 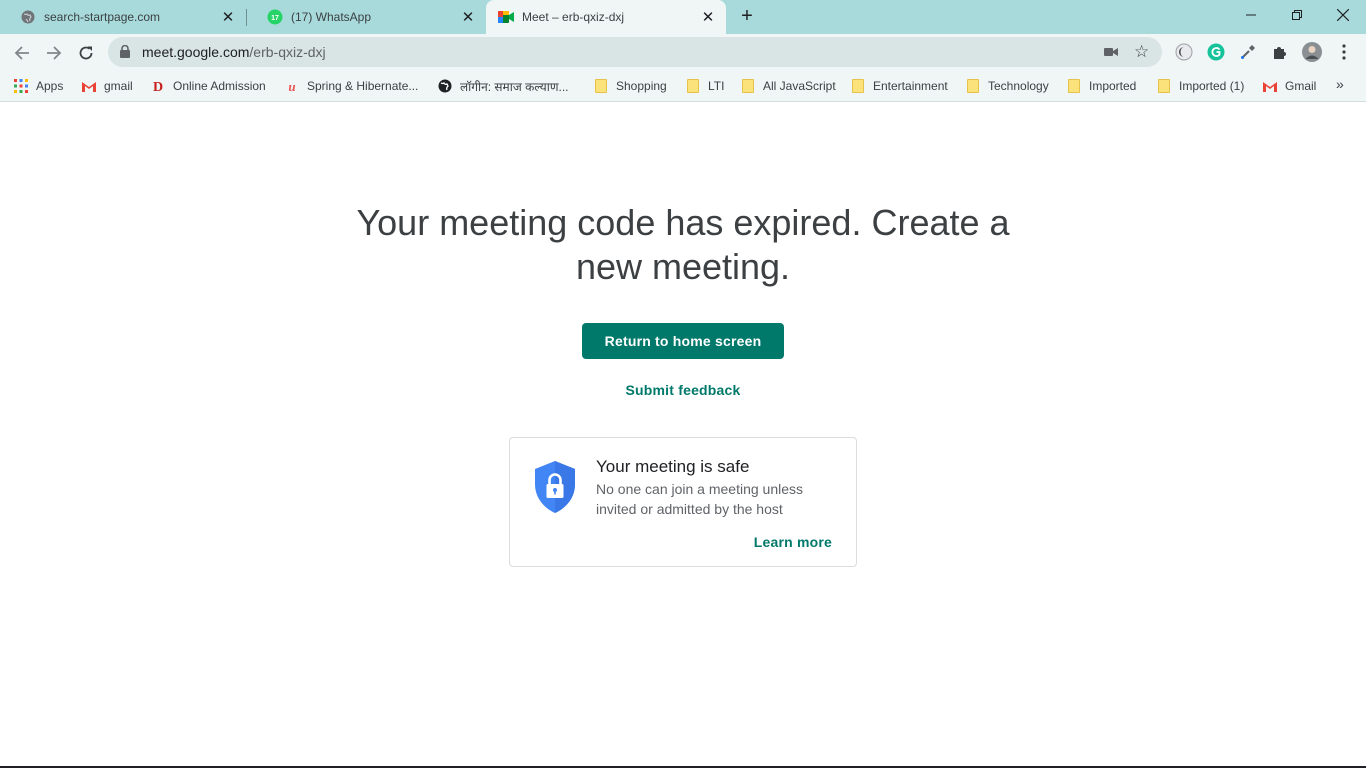 What do you see at coordinates (506, 17) in the screenshot?
I see `meet-icon` at bounding box center [506, 17].